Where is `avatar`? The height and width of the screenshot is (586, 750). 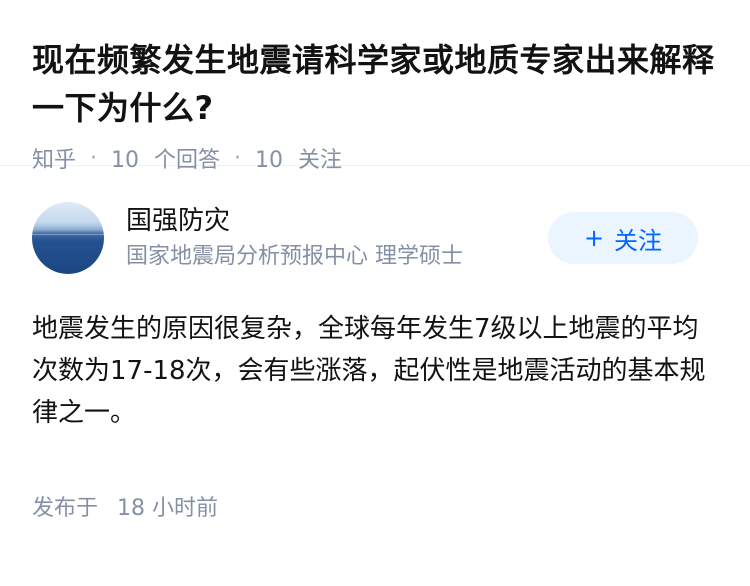 avatar is located at coordinates (68, 238).